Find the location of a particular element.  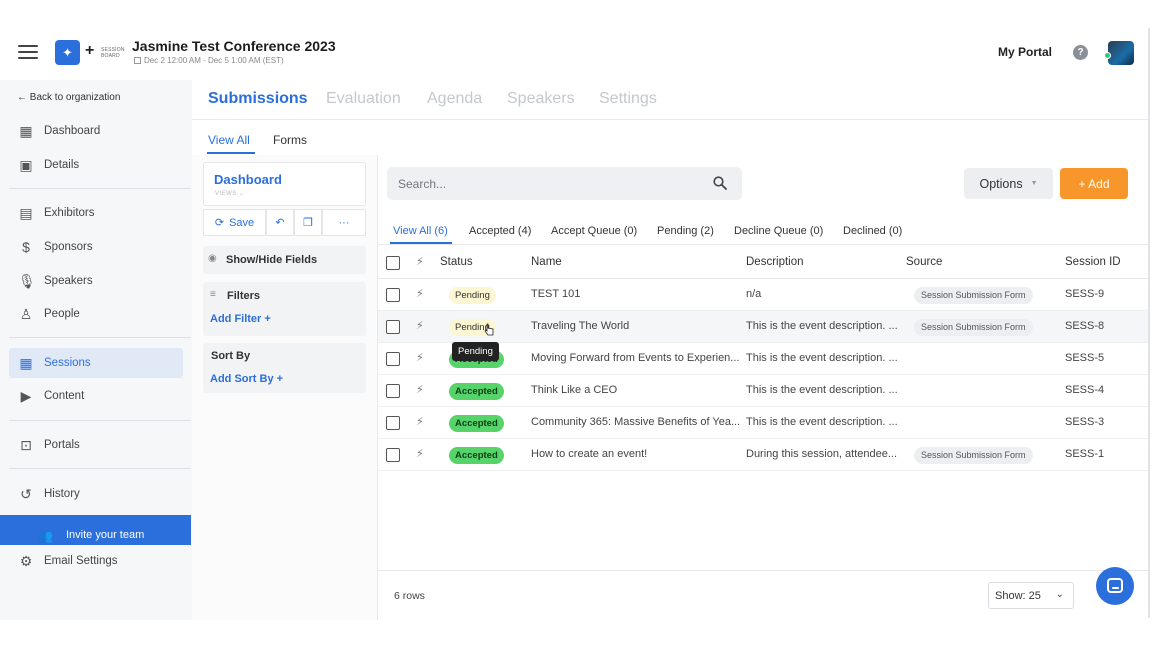

save-view-label: Save is located at coordinates (242, 222).